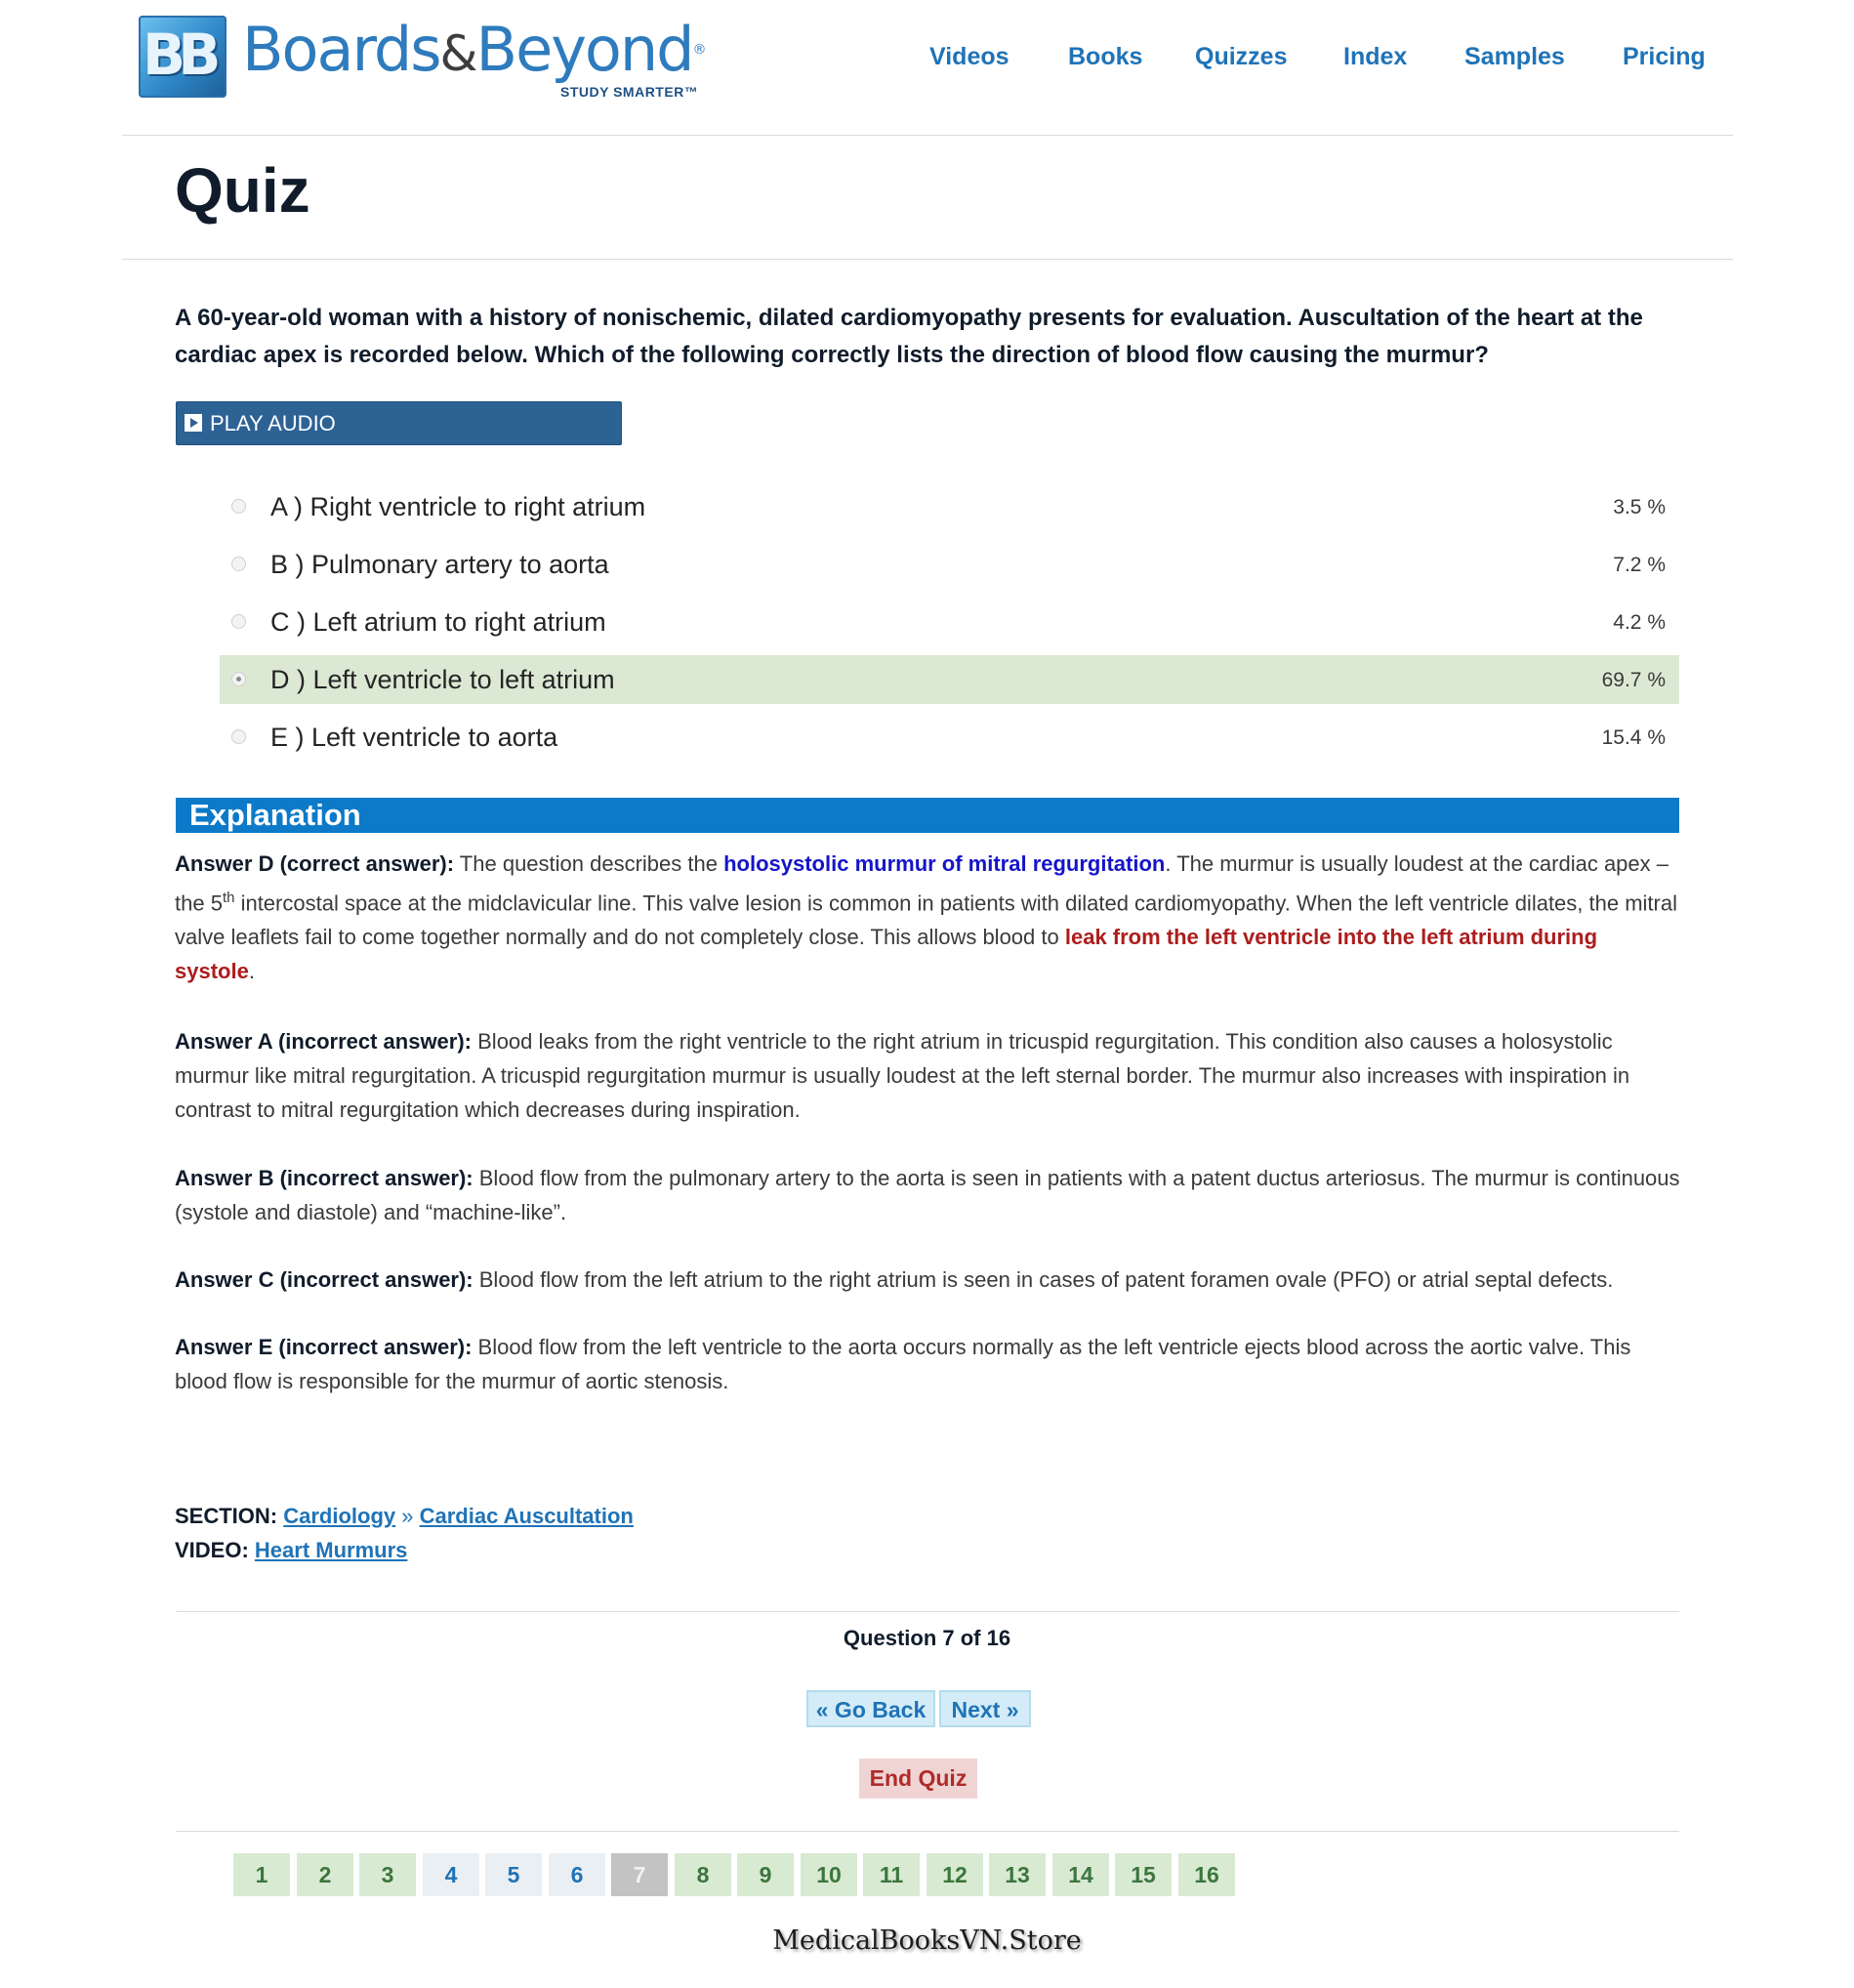  Describe the element at coordinates (324, 1178) in the screenshot. I see `answer-b-lead: Answer B (incorrect answer):` at that location.